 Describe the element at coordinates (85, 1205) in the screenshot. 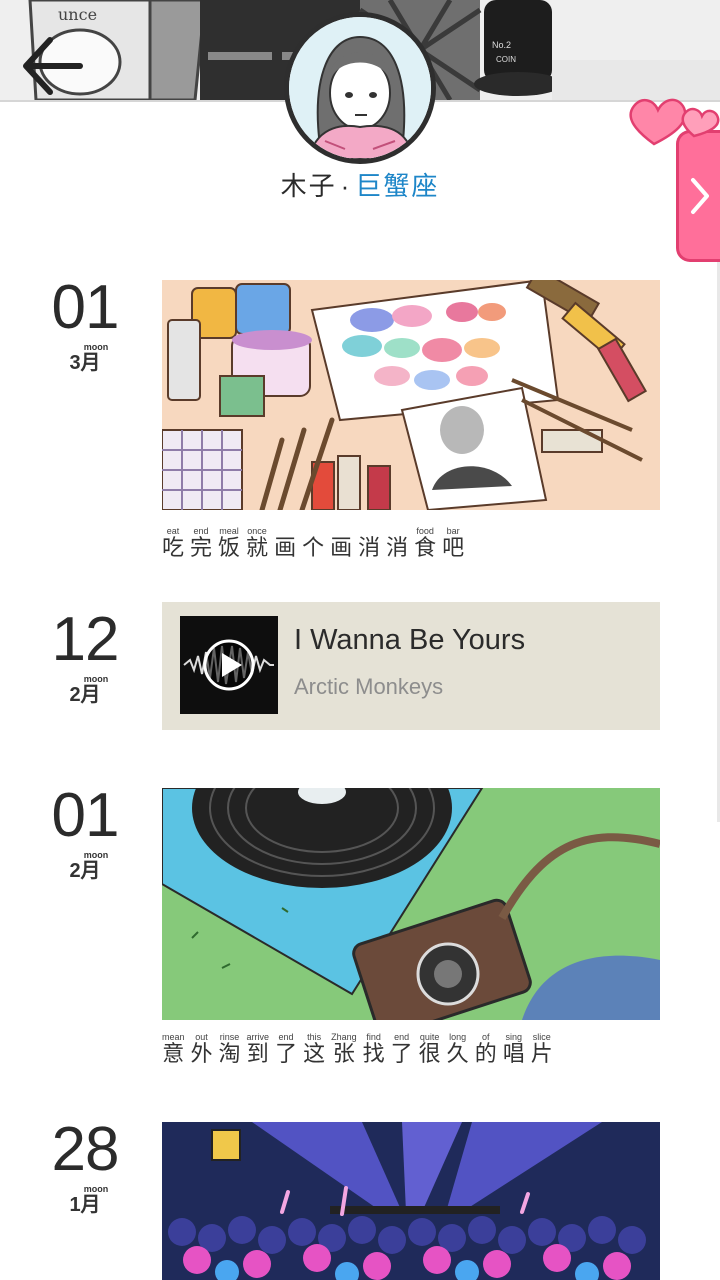

I see `entry-month: 1月` at that location.